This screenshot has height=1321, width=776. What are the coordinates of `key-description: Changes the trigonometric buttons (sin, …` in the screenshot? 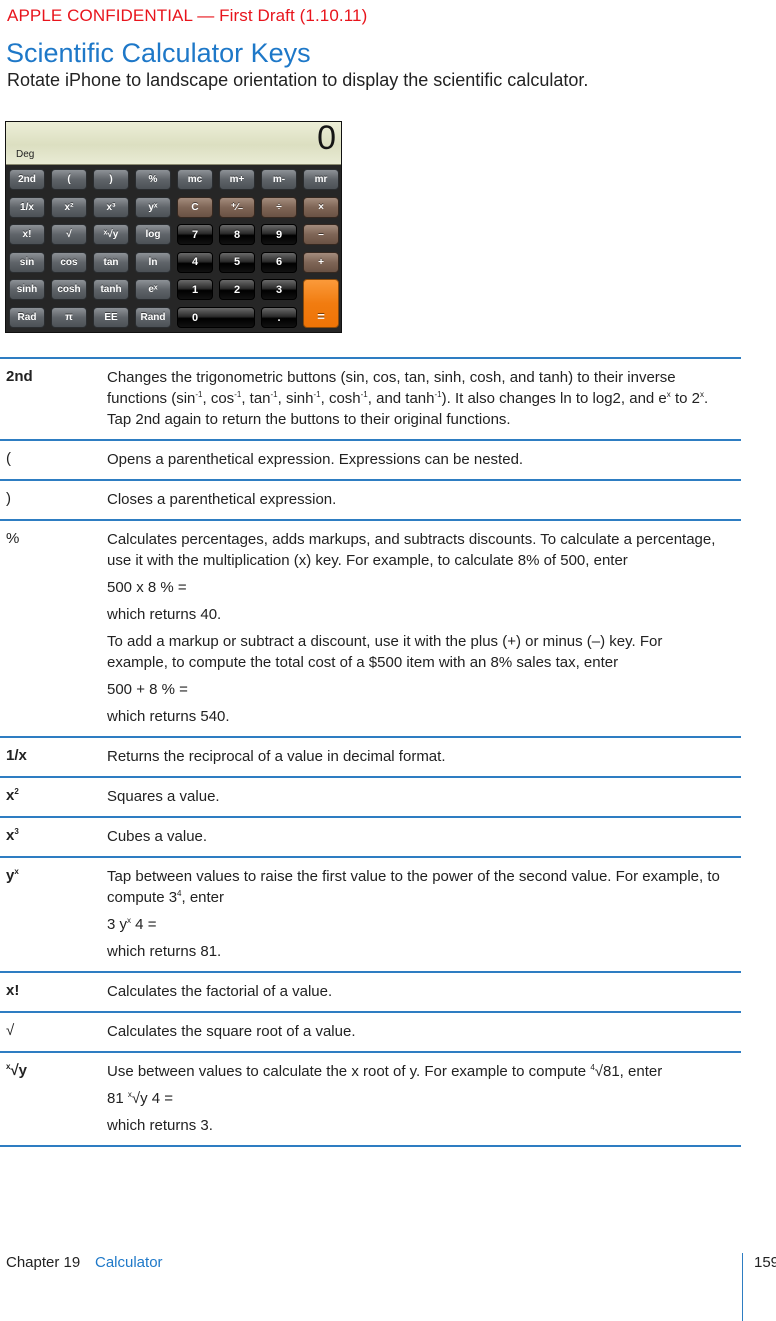 It's located at (417, 398).